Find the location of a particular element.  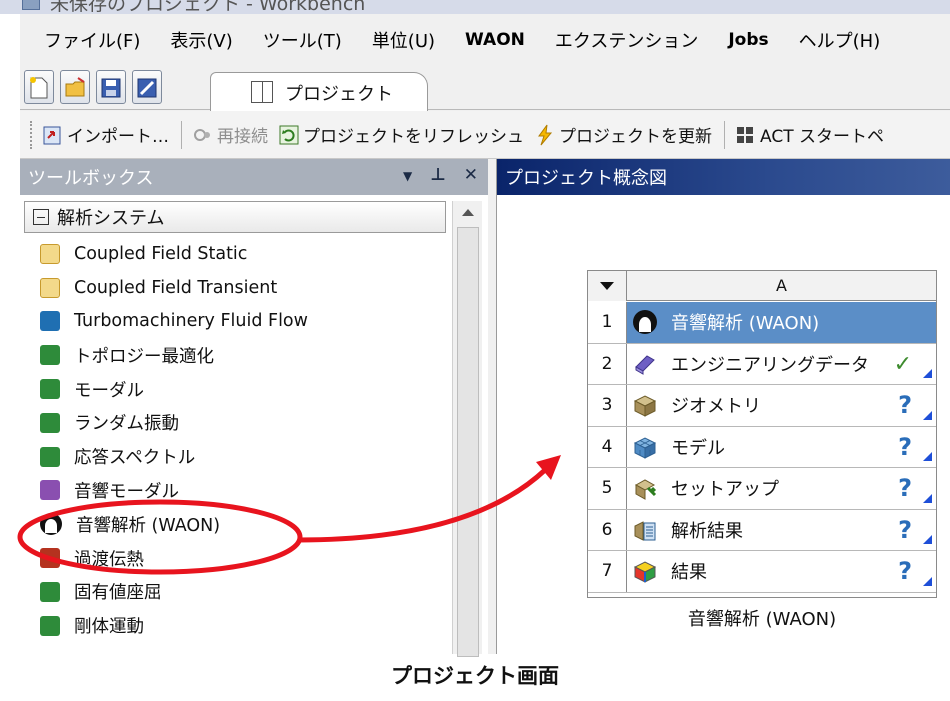

cell-number: 6 is located at coordinates (607, 529).